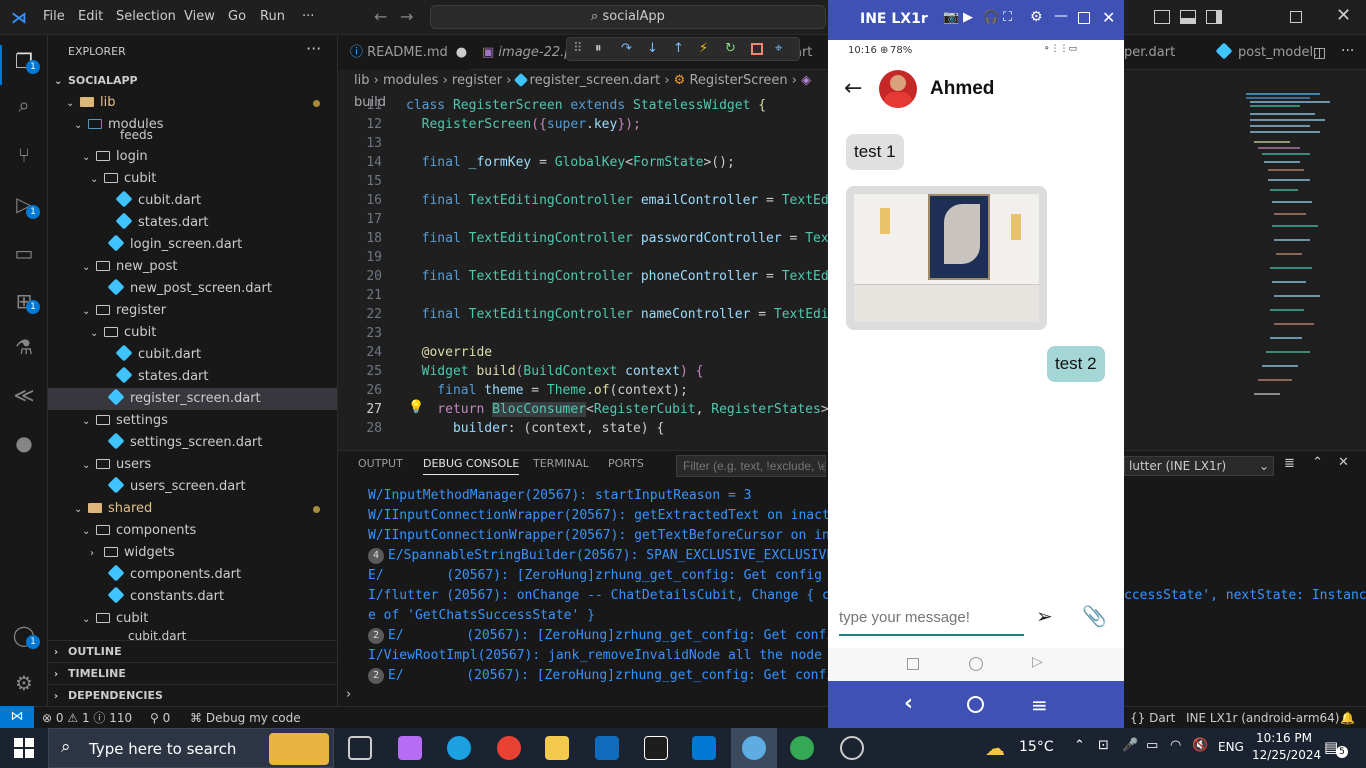 Image resolution: width=1366 pixels, height=768 pixels. Describe the element at coordinates (360, 748) in the screenshot. I see `task-view-icon` at that location.